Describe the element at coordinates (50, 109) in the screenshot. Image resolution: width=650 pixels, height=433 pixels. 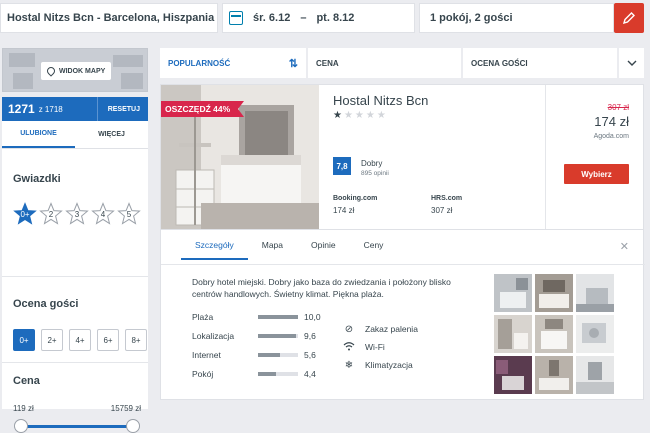
I see `results-count-total: z 1718` at that location.